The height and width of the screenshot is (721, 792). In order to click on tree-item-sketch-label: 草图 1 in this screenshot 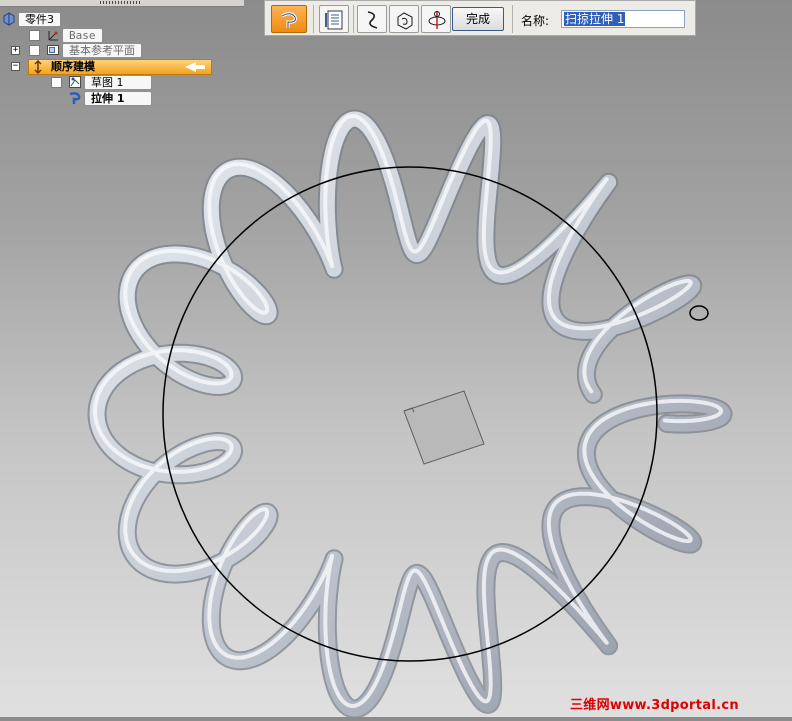, I will do `click(118, 82)`.